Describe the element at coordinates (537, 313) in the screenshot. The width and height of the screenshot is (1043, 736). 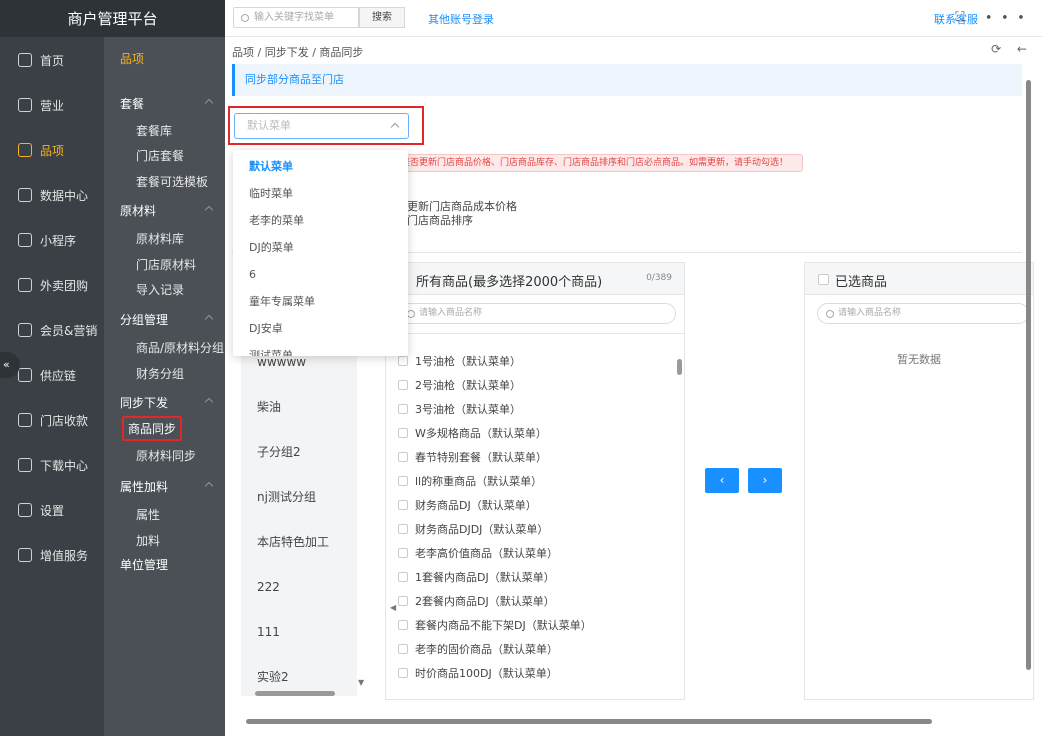
I see `product-filter-input: 请输入商品名称` at that location.